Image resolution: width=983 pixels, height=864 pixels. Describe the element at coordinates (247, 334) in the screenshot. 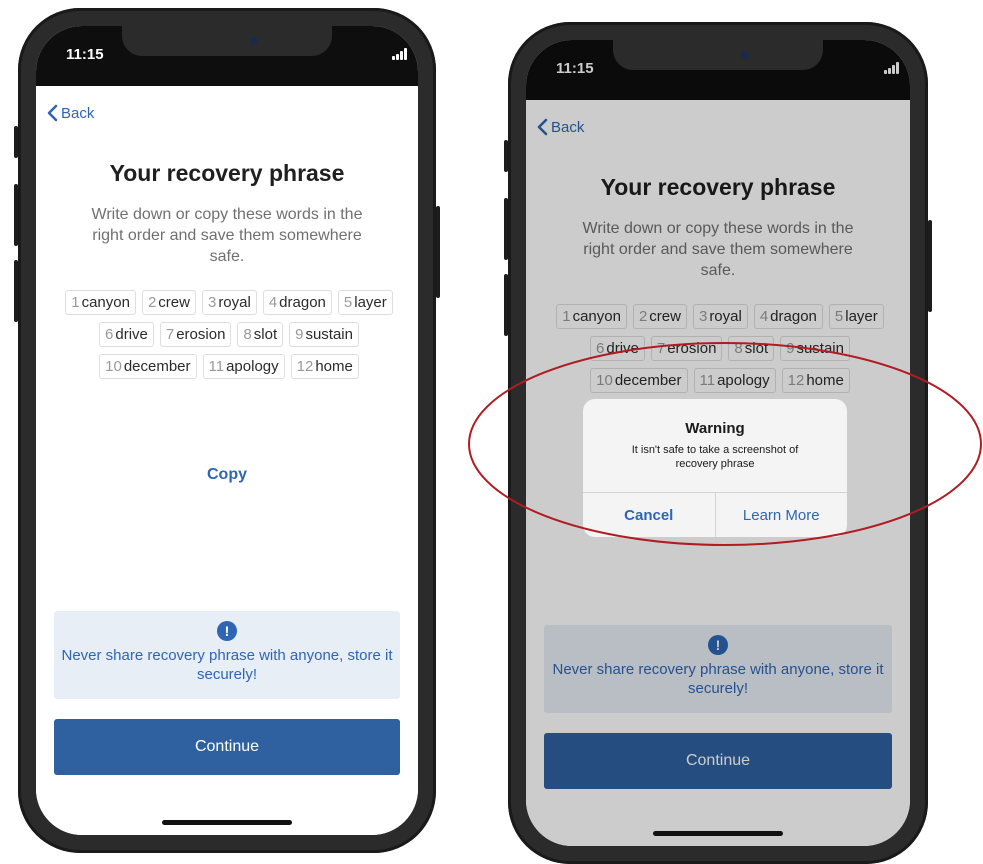

I see `word-number: 8` at that location.